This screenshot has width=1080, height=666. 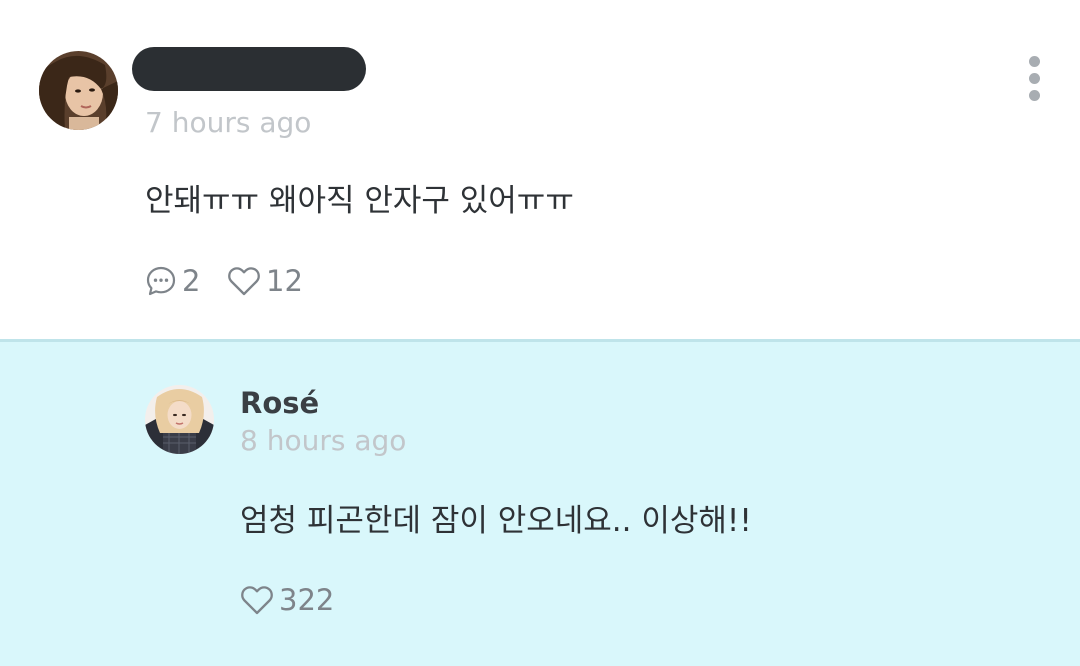 What do you see at coordinates (249, 69) in the screenshot?
I see `redacted-username` at bounding box center [249, 69].